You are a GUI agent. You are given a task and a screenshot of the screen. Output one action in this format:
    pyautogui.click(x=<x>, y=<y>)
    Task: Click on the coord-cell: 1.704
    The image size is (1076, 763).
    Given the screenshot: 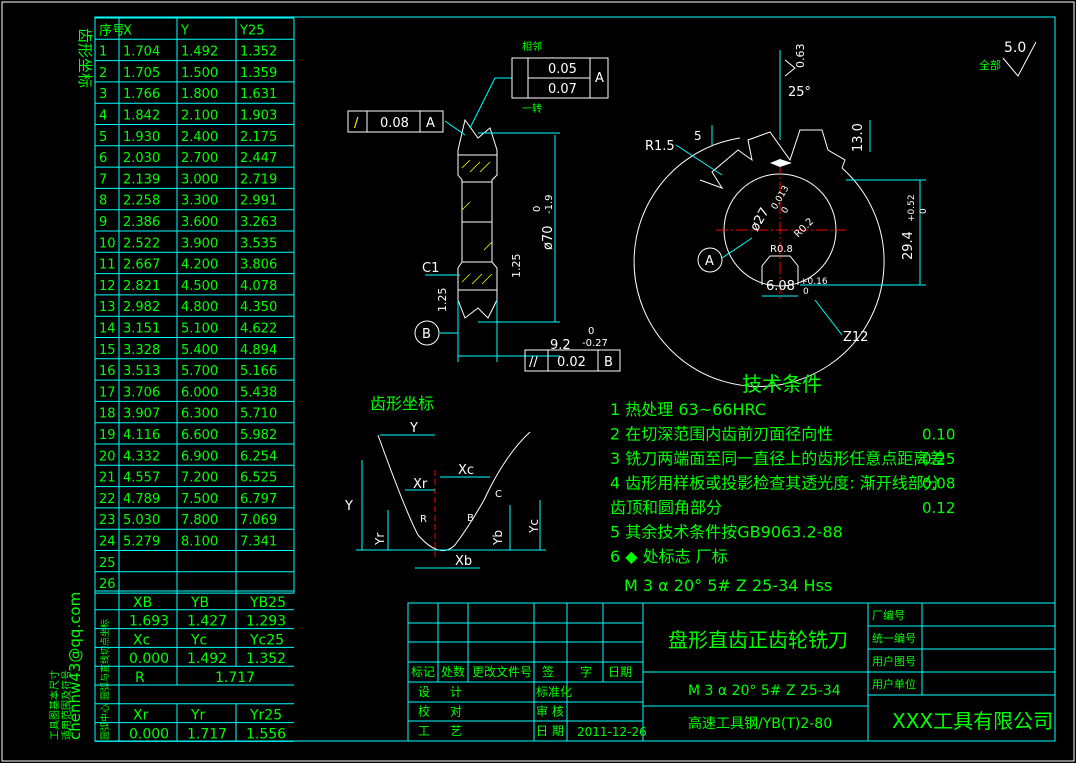 What is the action you would take?
    pyautogui.click(x=141, y=52)
    